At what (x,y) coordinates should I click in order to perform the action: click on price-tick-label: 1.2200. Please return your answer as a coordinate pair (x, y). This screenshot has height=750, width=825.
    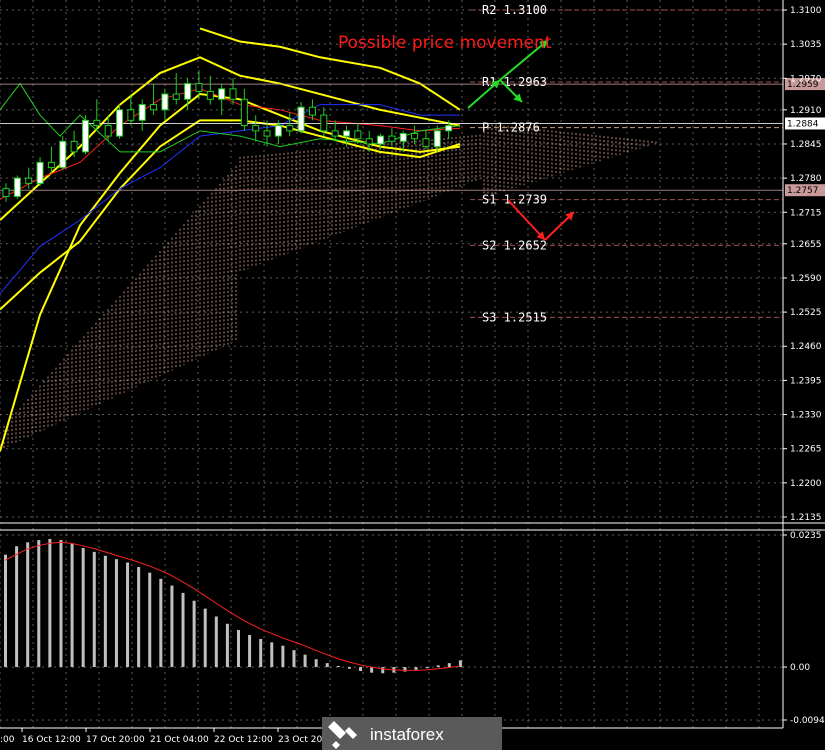
    Looking at the image, I should click on (806, 484).